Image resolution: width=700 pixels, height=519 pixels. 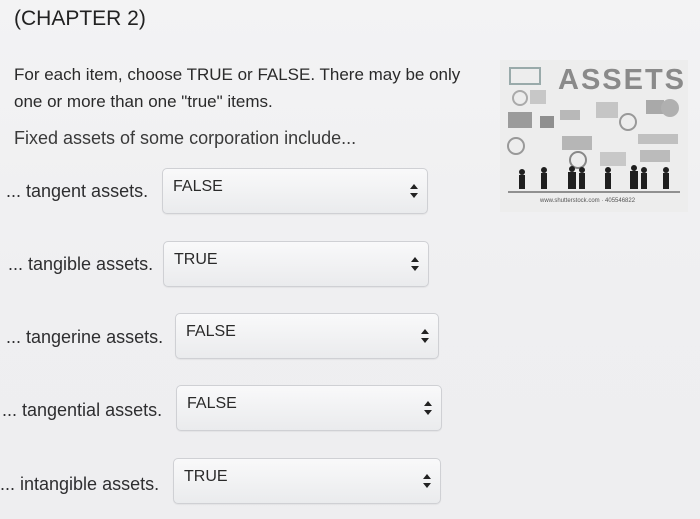 I want to click on page-title: (CHAPTER 2), so click(x=80, y=18).